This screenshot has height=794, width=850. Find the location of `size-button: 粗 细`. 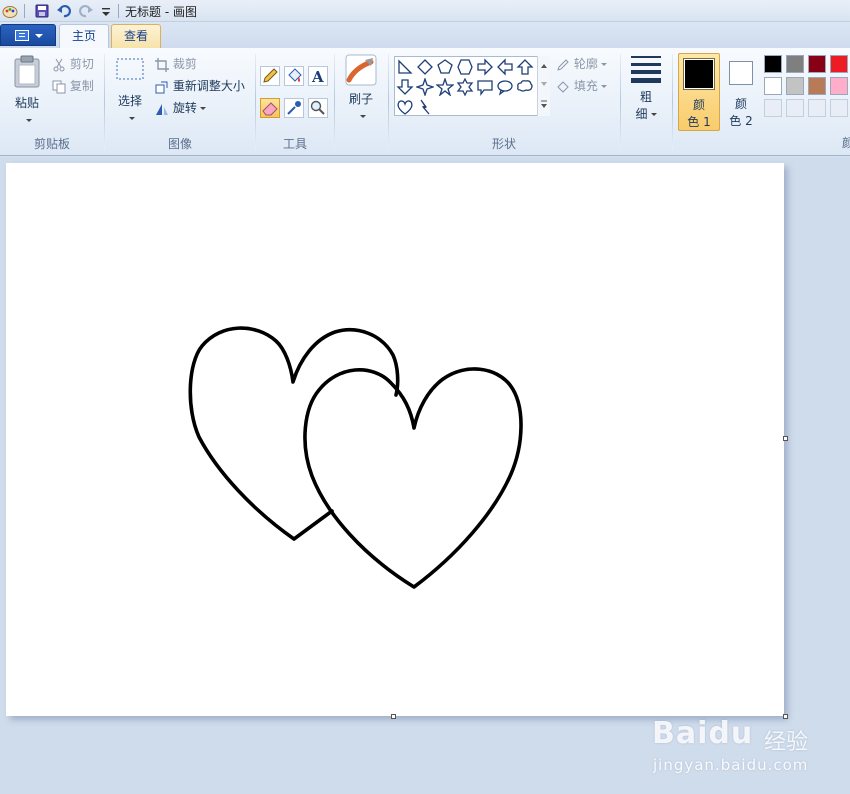

size-button: 粗 细 is located at coordinates (646, 92).